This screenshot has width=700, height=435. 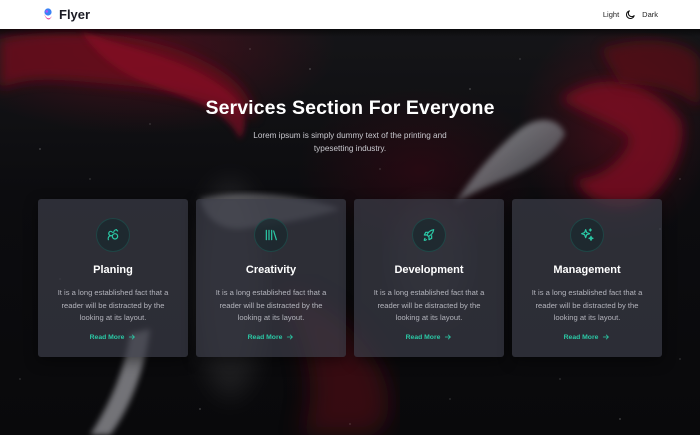 What do you see at coordinates (350, 33) in the screenshot?
I see `header-shadow` at bounding box center [350, 33].